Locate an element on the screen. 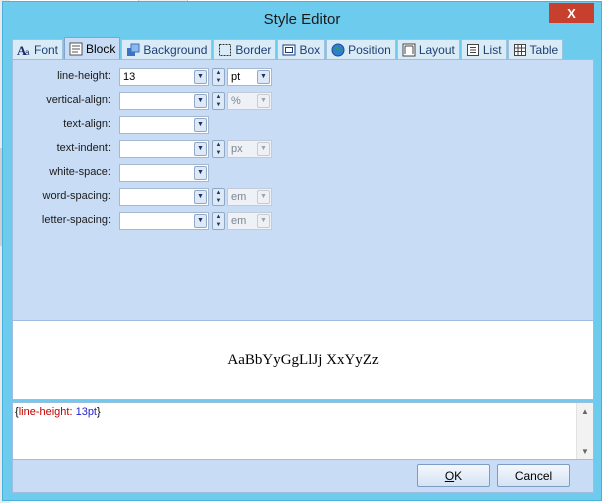  window-title: Style Editor is located at coordinates (302, 19).